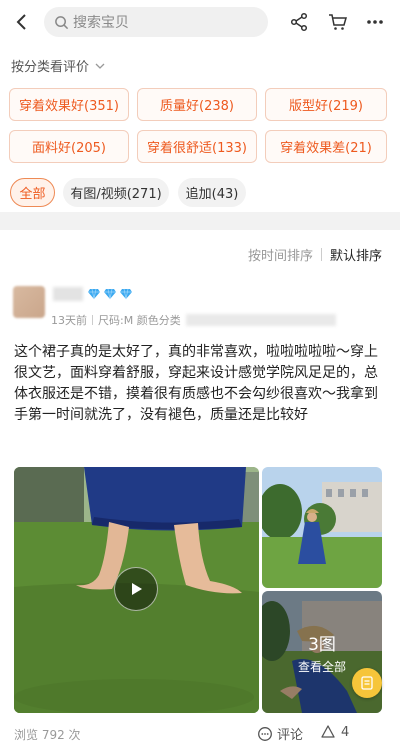 The image size is (400, 748). Describe the element at coordinates (356, 254) in the screenshot. I see `sort-default: 默认排序` at that location.